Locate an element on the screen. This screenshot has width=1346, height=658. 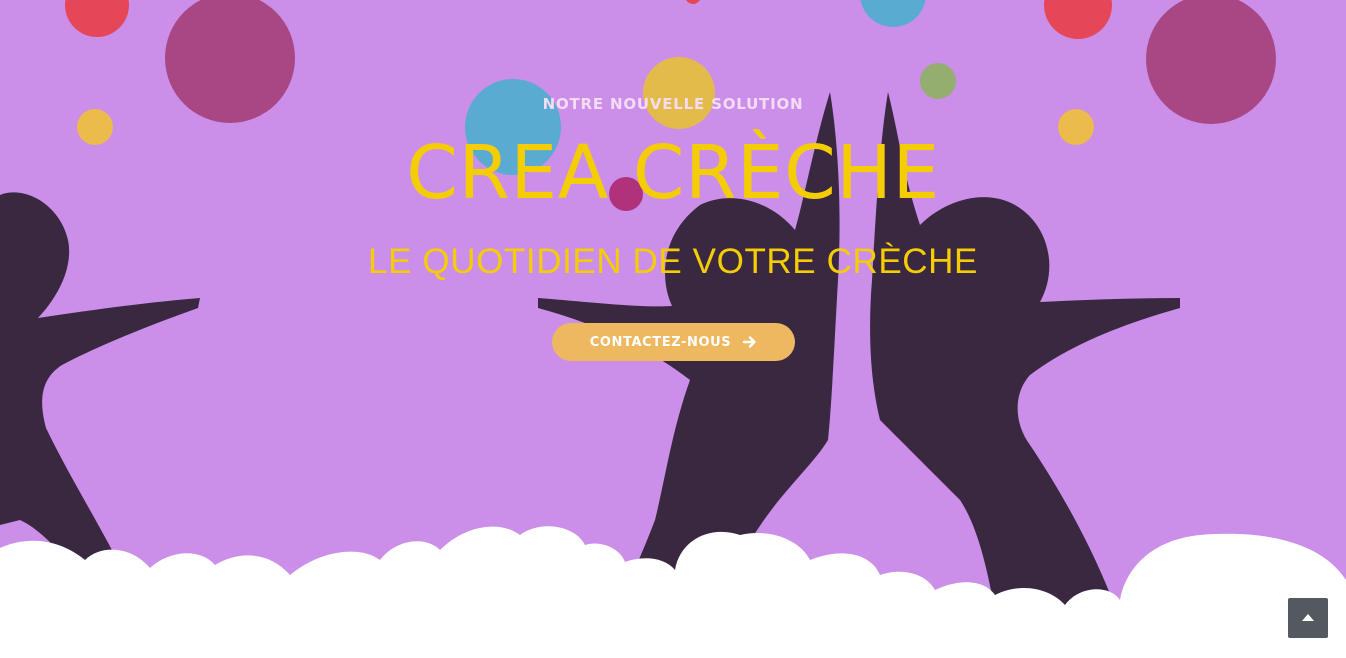
contact-us-button: CONTACTEZ-NOUS is located at coordinates (673, 342).